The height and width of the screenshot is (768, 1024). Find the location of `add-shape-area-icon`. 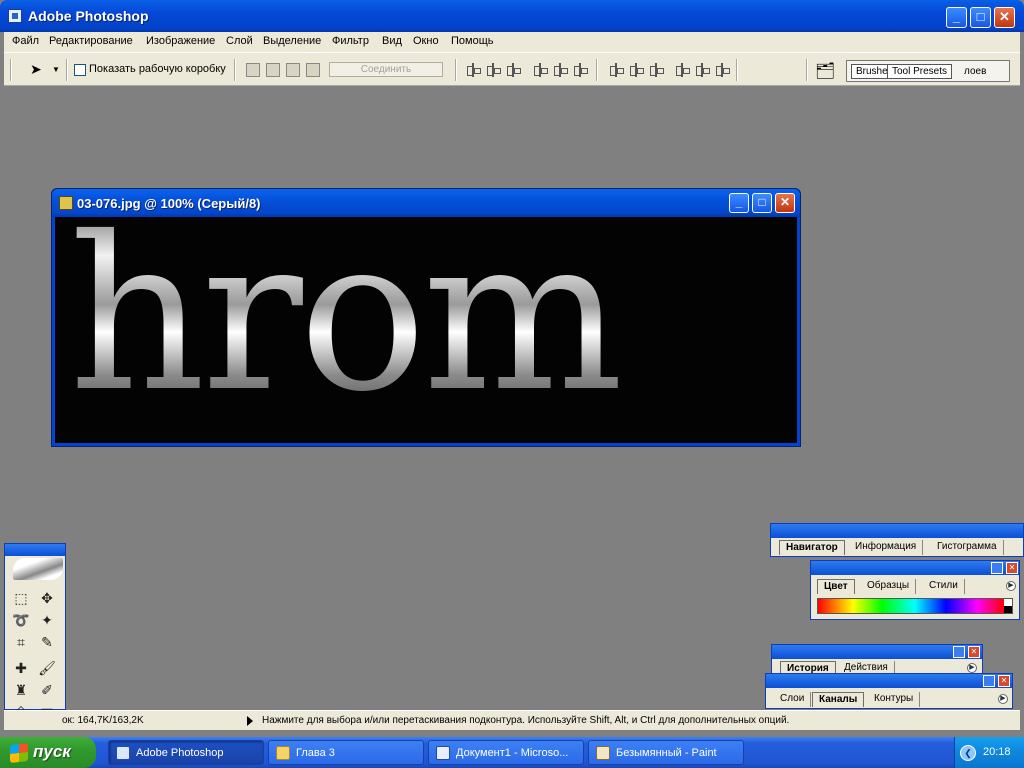

add-shape-area-icon is located at coordinates (253, 70).